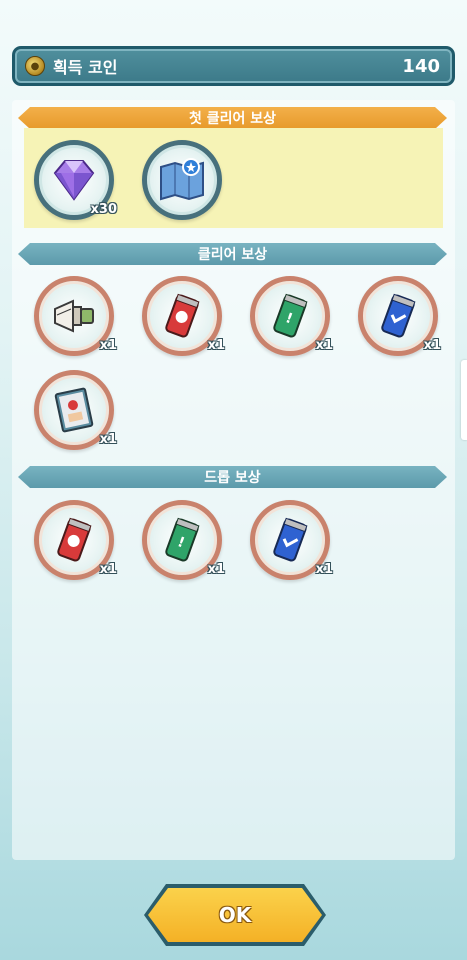 The width and height of the screenshot is (467, 960). I want to click on reward-item-megaphone: x1, so click(75, 316).